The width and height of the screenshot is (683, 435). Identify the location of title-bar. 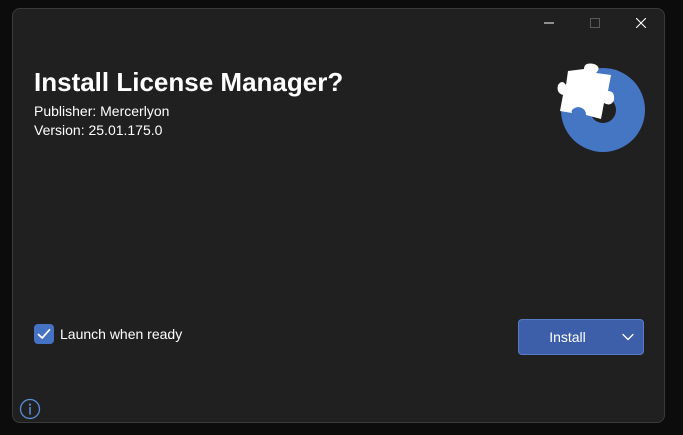
(595, 23).